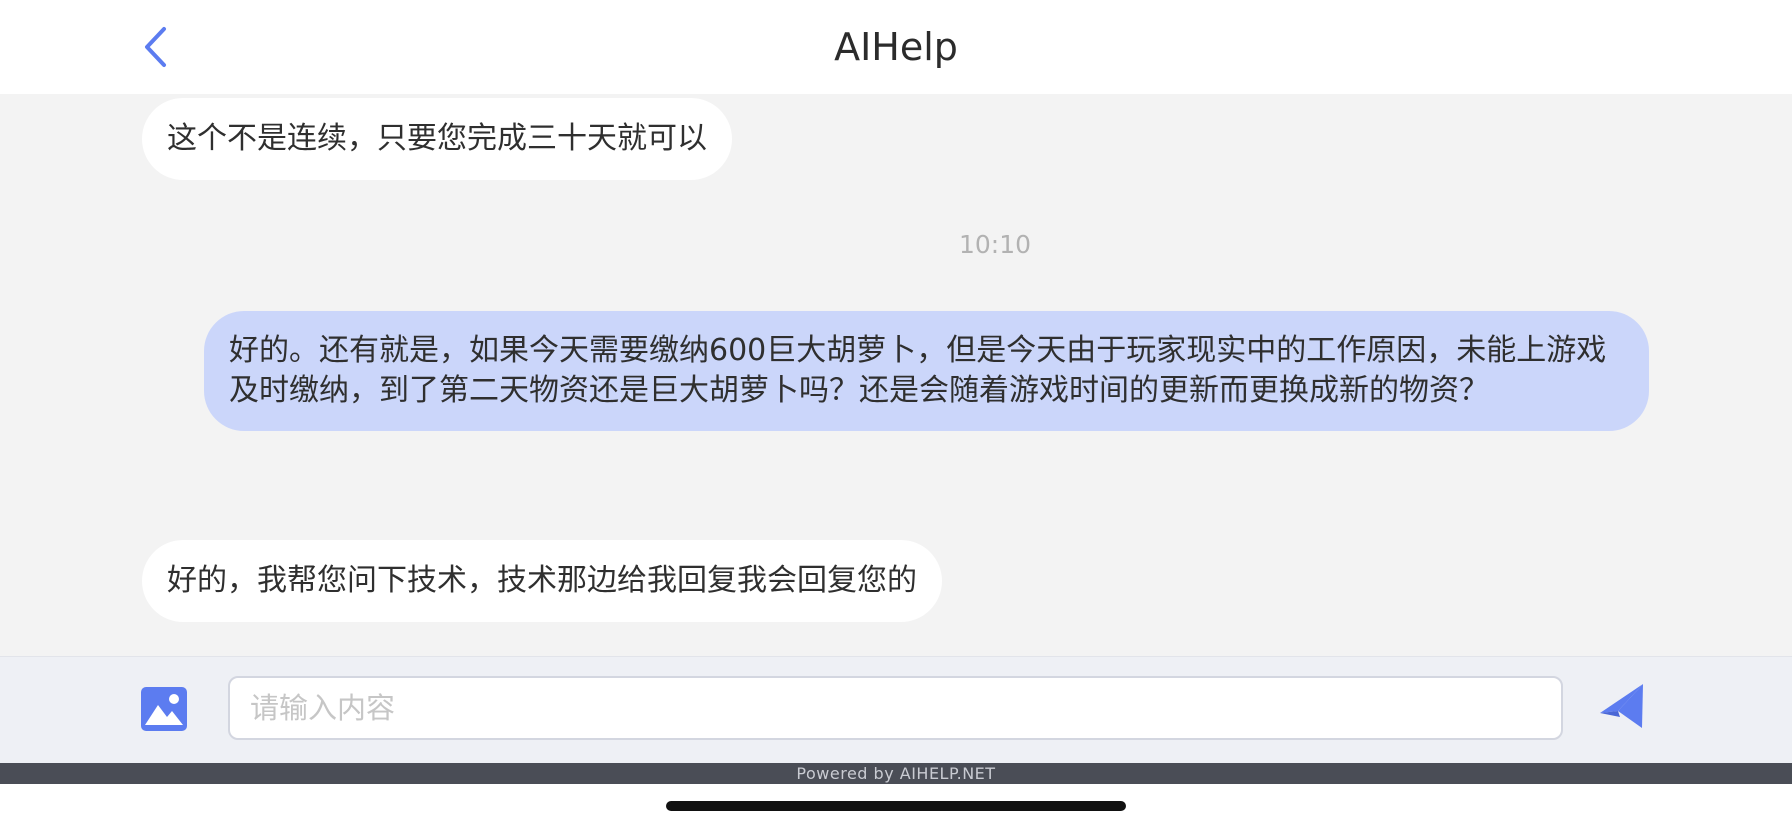 The image size is (1792, 828). I want to click on send-button, so click(1622, 707).